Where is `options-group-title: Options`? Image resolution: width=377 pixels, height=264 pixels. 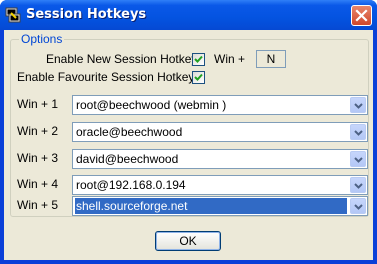 options-group-title: Options is located at coordinates (42, 39).